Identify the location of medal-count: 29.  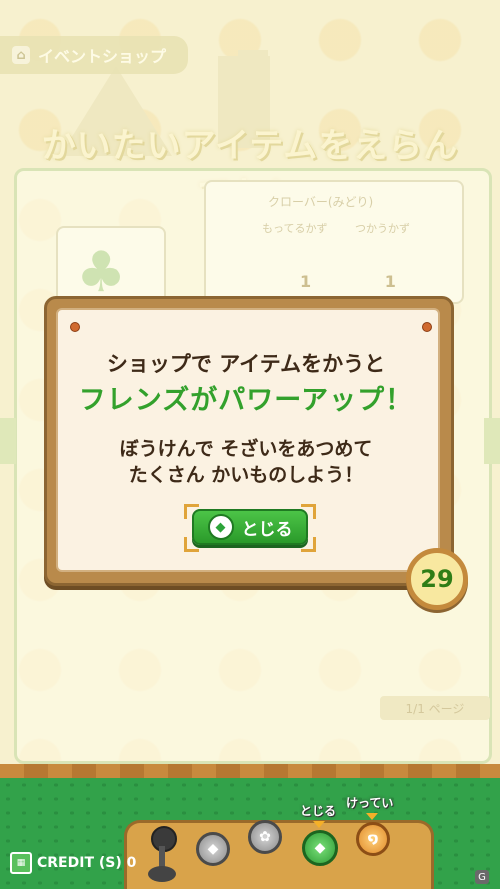
(437, 579).